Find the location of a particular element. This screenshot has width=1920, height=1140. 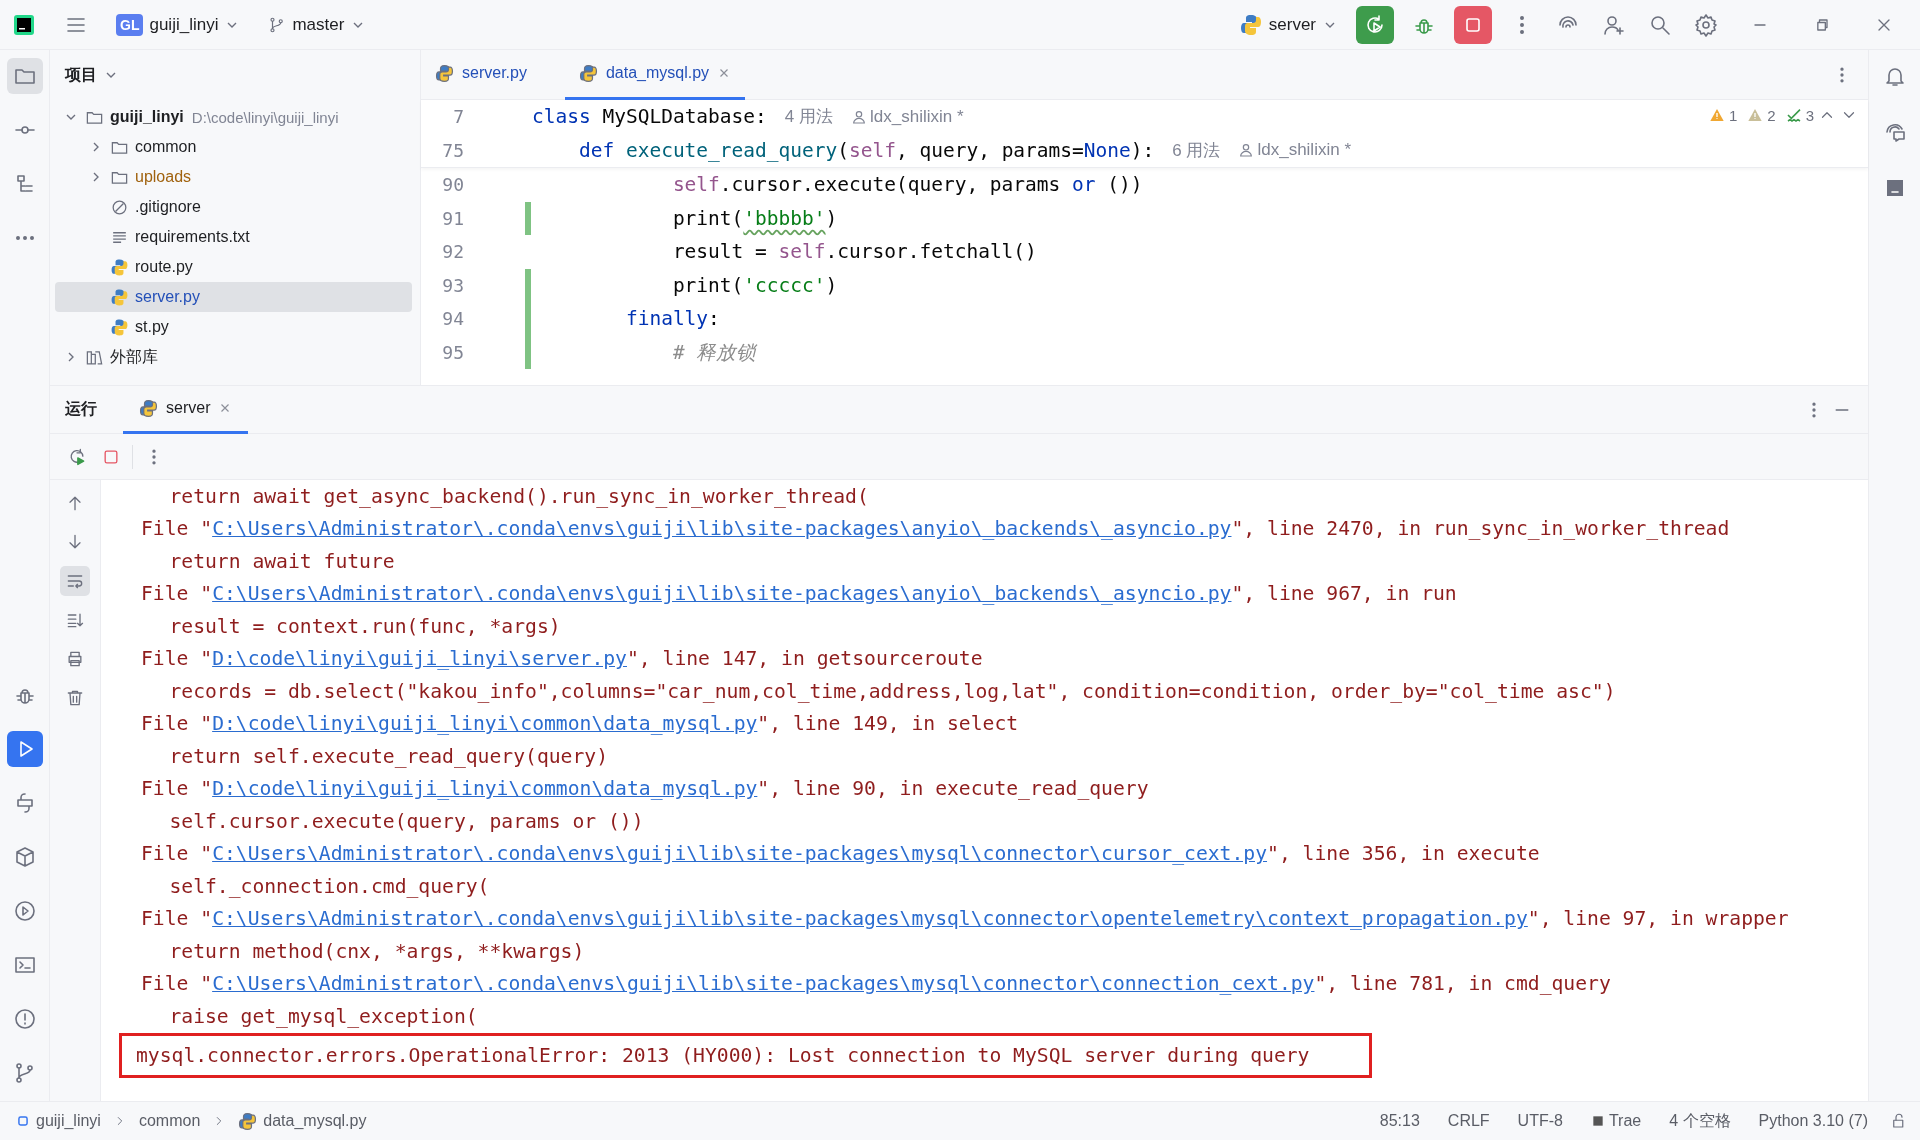

line-number: 91 is located at coordinates (452, 218).